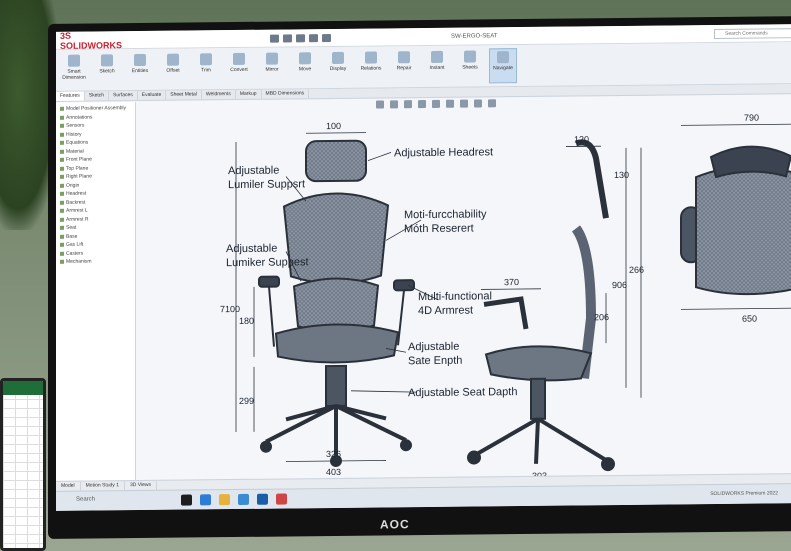  Describe the element at coordinates (371, 66) in the screenshot. I see `ribbon-button: Relations` at that location.